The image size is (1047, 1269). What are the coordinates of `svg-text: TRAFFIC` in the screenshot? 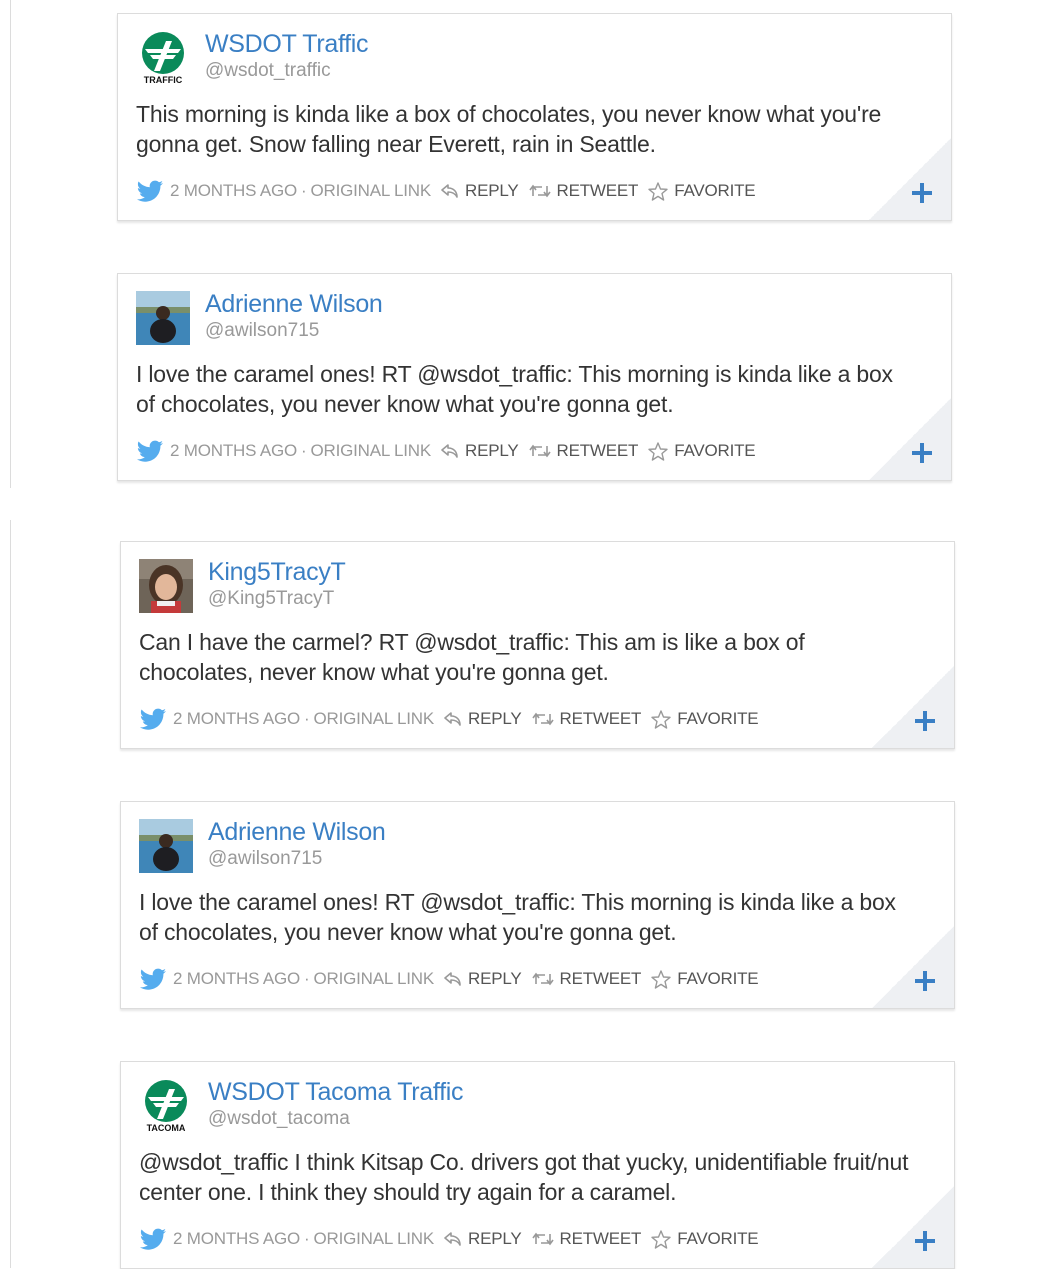 It's located at (163, 80).